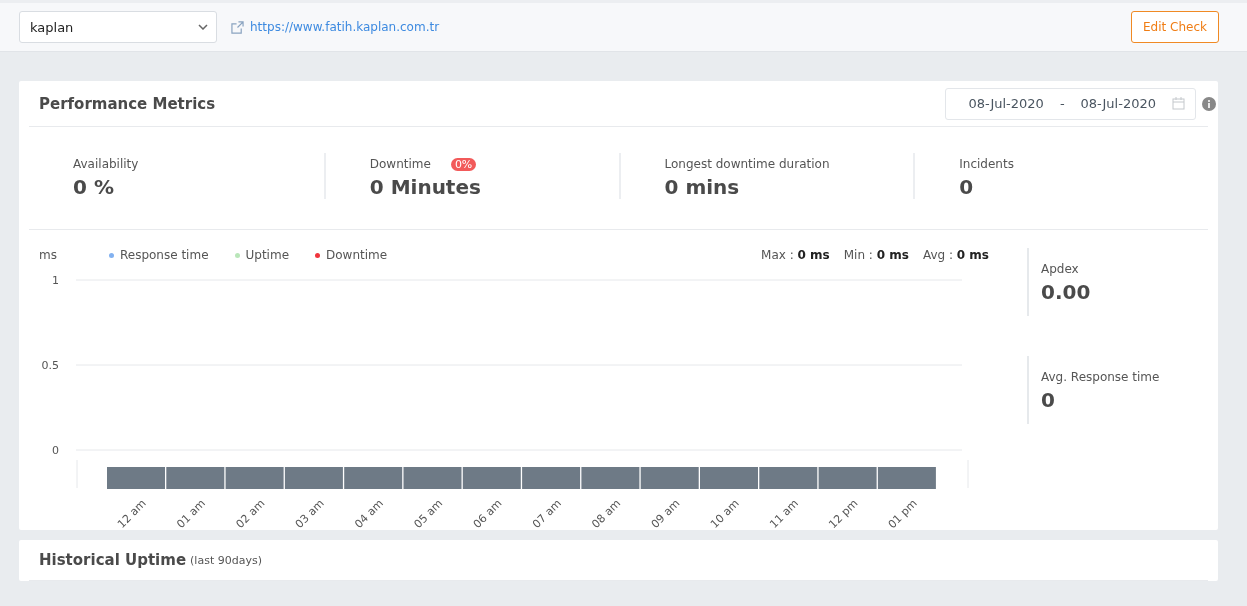 This screenshot has height=606, width=1247. What do you see at coordinates (127, 103) in the screenshot?
I see `section-title: Performance Metrics` at bounding box center [127, 103].